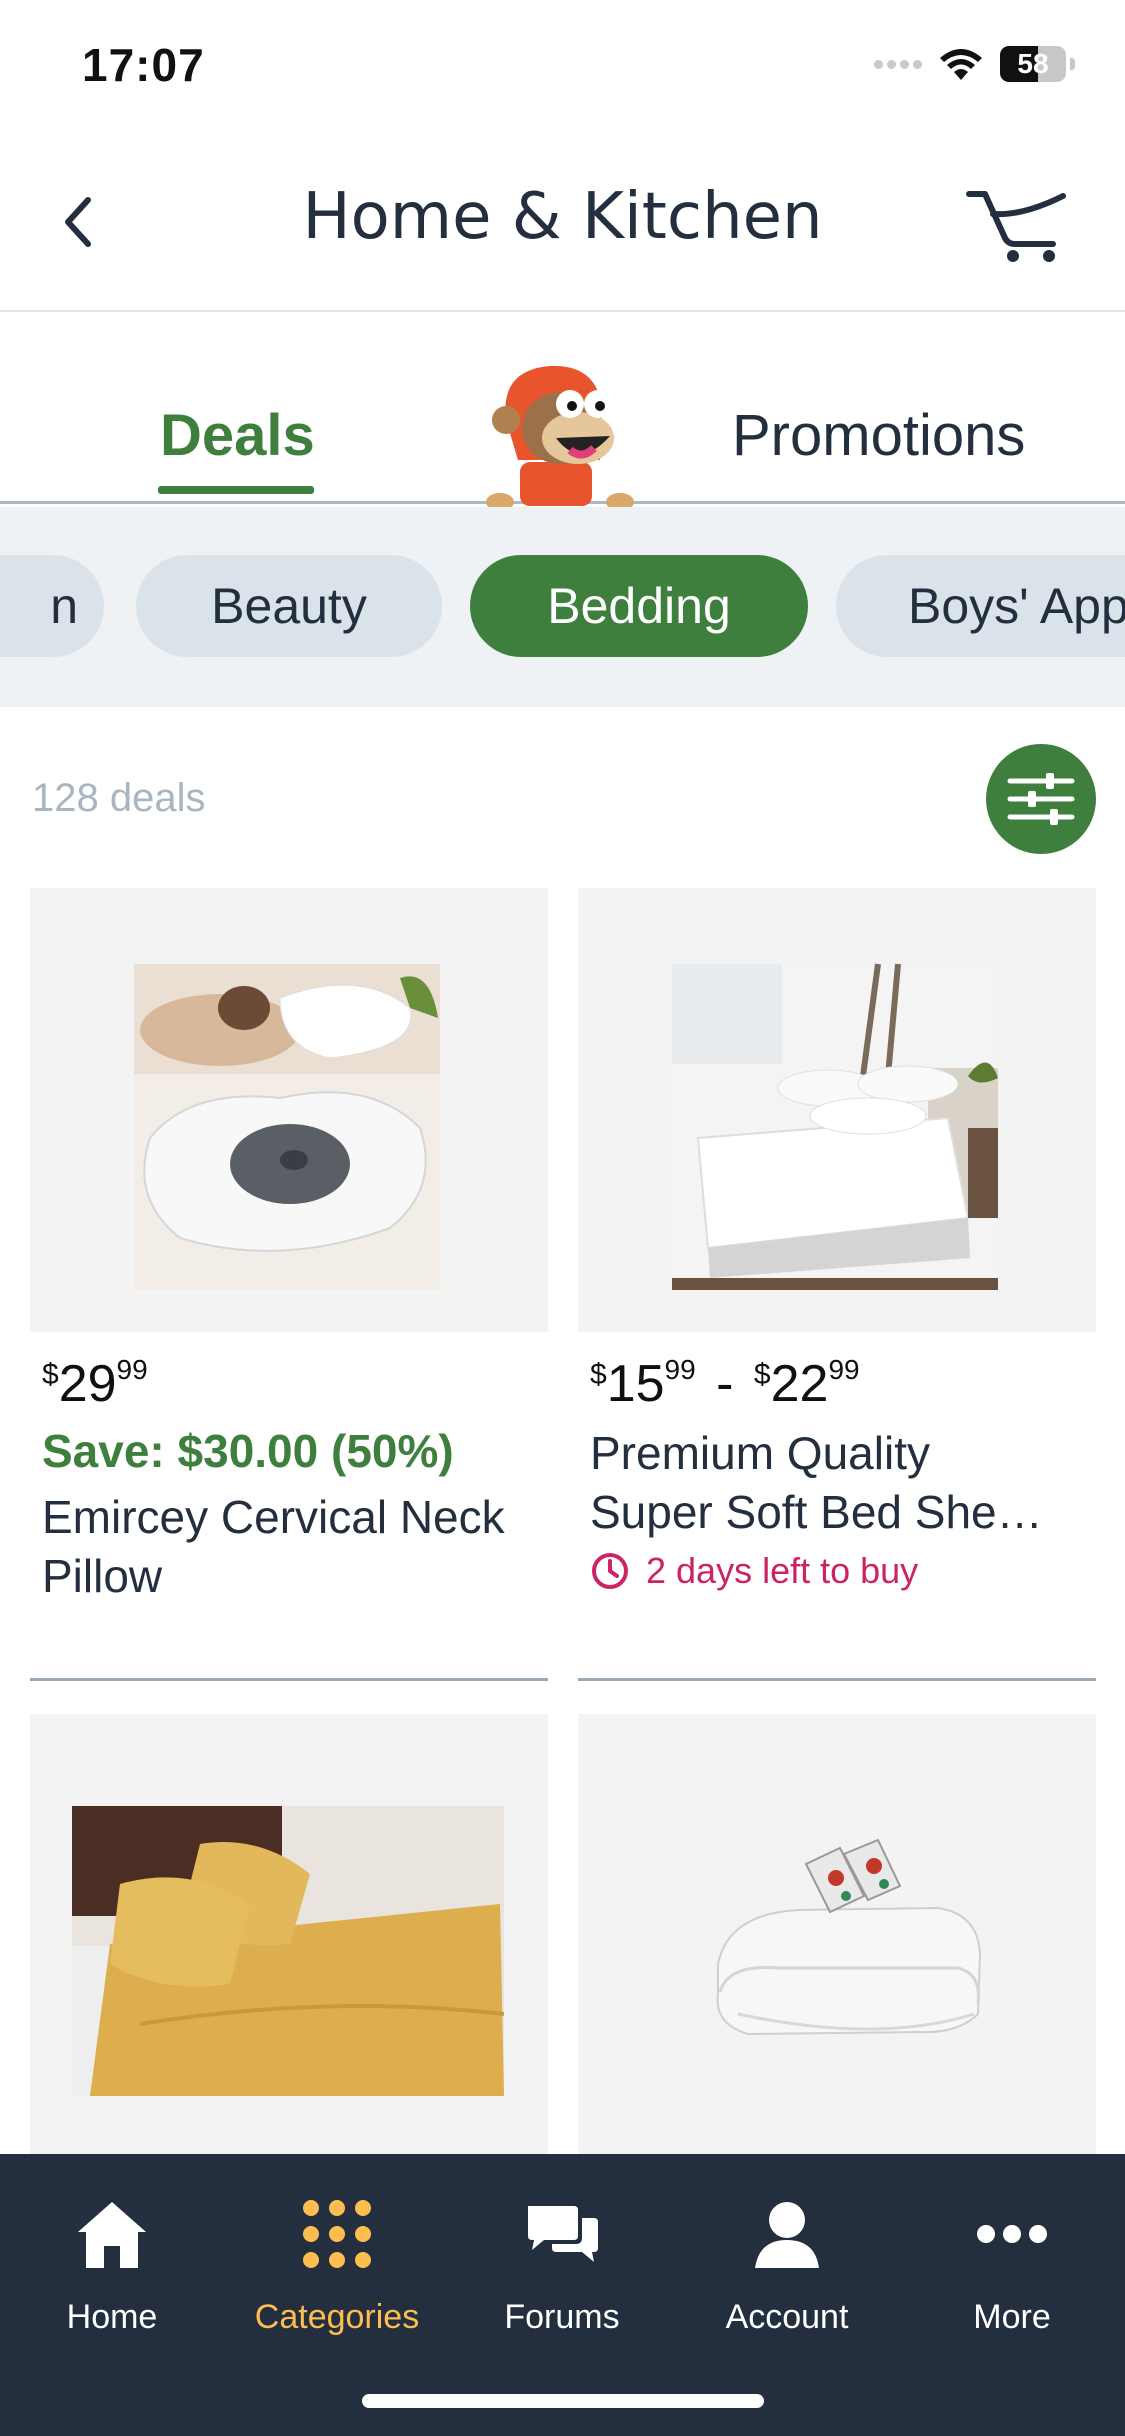 This screenshot has height=2436, width=1125. Describe the element at coordinates (849, 1937) in the screenshot. I see `heated-mattress-pad-image` at that location.